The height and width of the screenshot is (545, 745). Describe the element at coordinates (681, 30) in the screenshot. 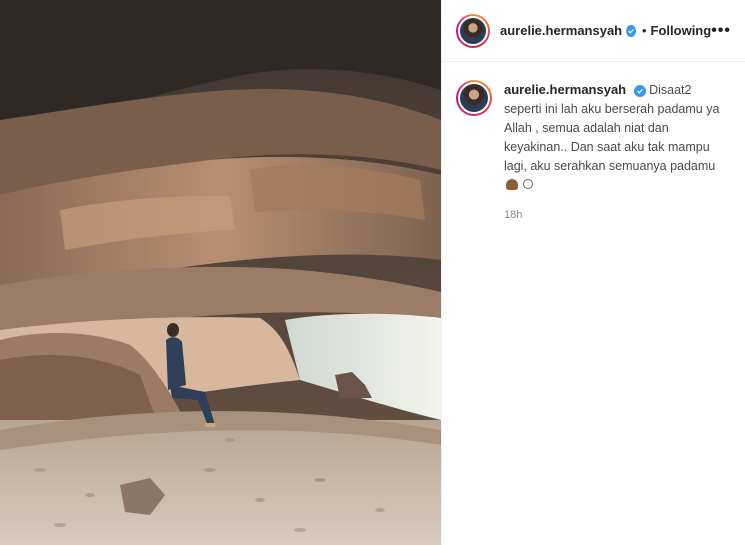

I see `following-button: Following` at that location.